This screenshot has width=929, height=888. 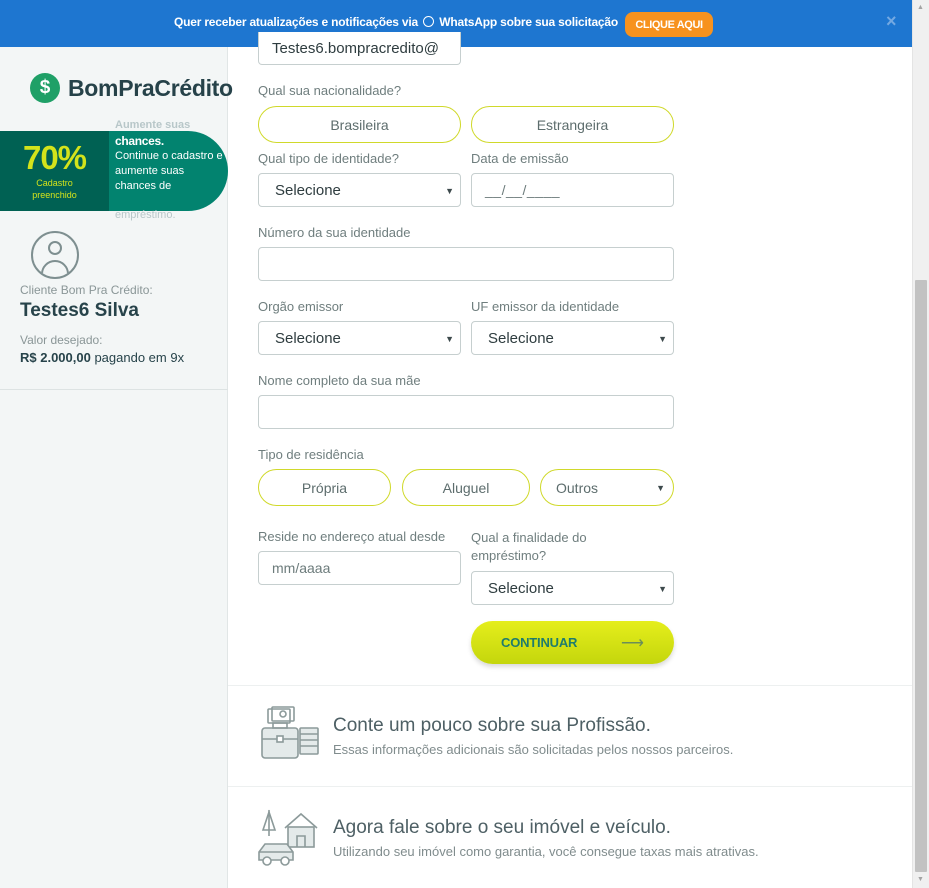 I want to click on close-icon: ×, so click(x=891, y=21).